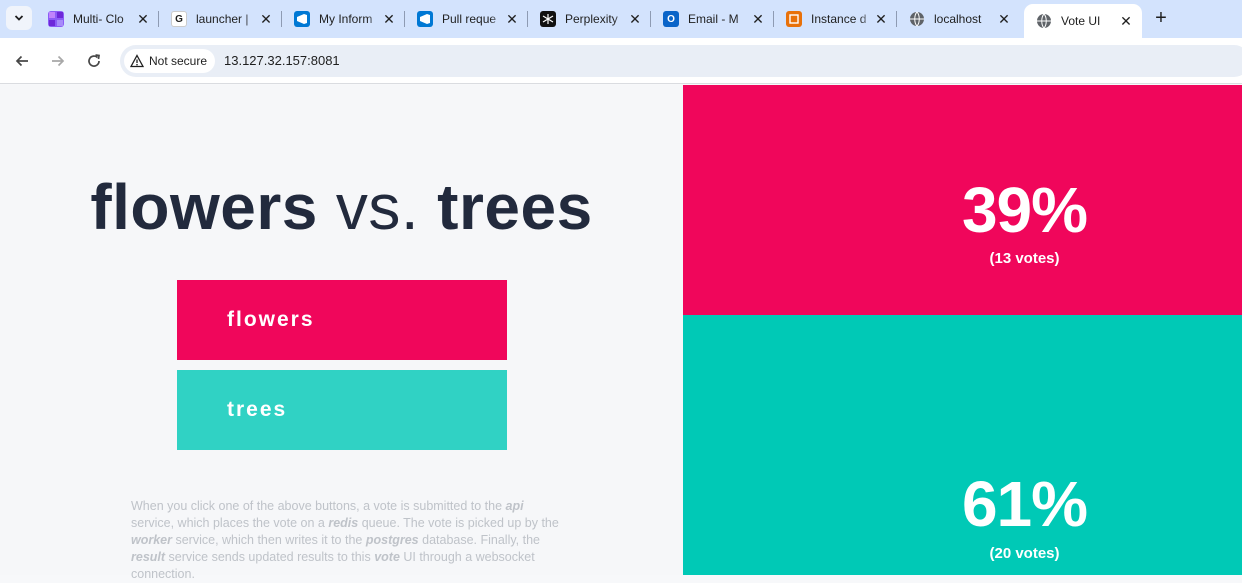 The height and width of the screenshot is (583, 1242). I want to click on tab-title: launcher |, so click(222, 19).